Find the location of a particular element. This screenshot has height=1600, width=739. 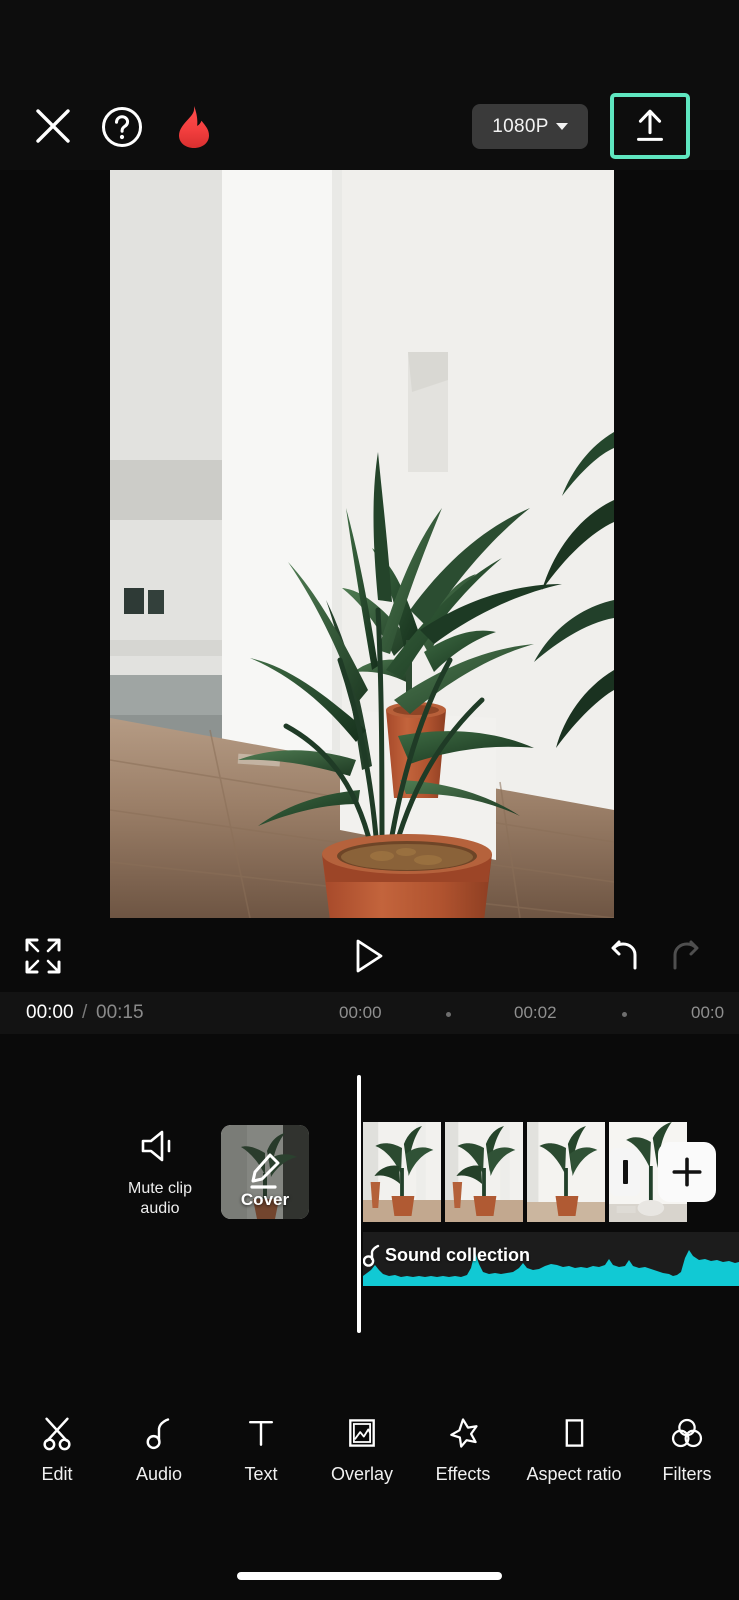

cover-label: Cover is located at coordinates (265, 1199).